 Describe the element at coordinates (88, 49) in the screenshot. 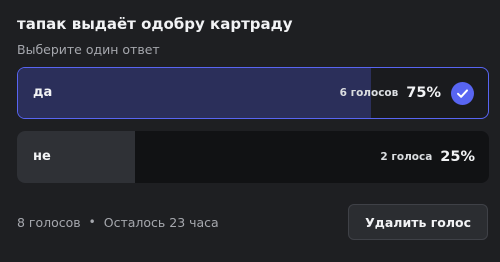

I see `poll-hint: Выберите один ответ` at that location.